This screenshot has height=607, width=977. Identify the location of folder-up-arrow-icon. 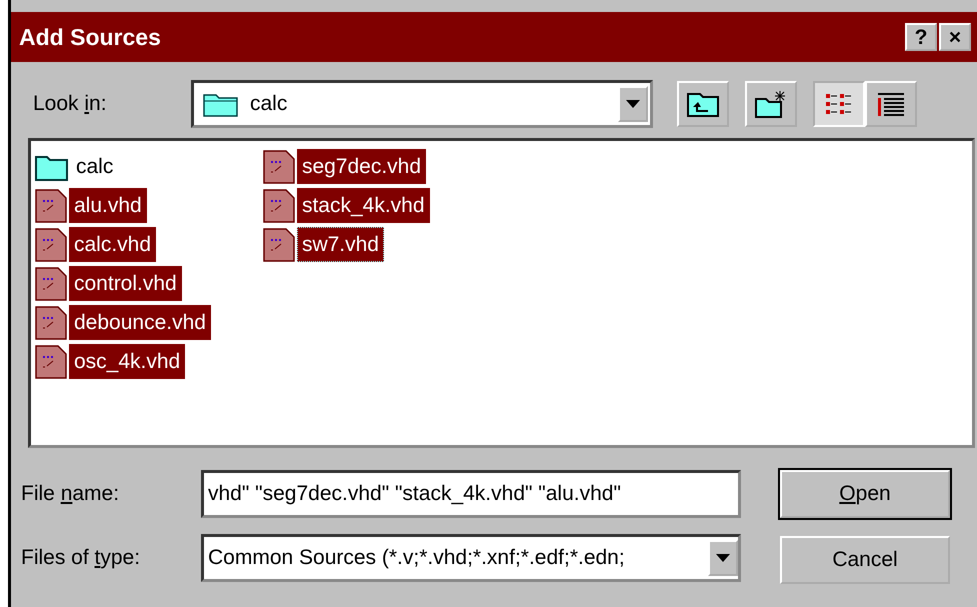
(703, 104).